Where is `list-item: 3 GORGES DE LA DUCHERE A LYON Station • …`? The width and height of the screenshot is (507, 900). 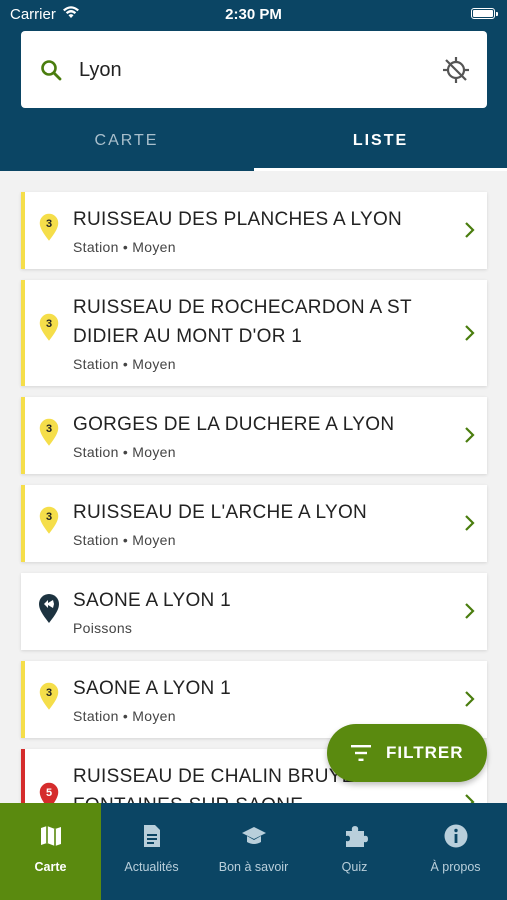
list-item: 3 GORGES DE LA DUCHERE A LYON Station • … is located at coordinates (254, 435).